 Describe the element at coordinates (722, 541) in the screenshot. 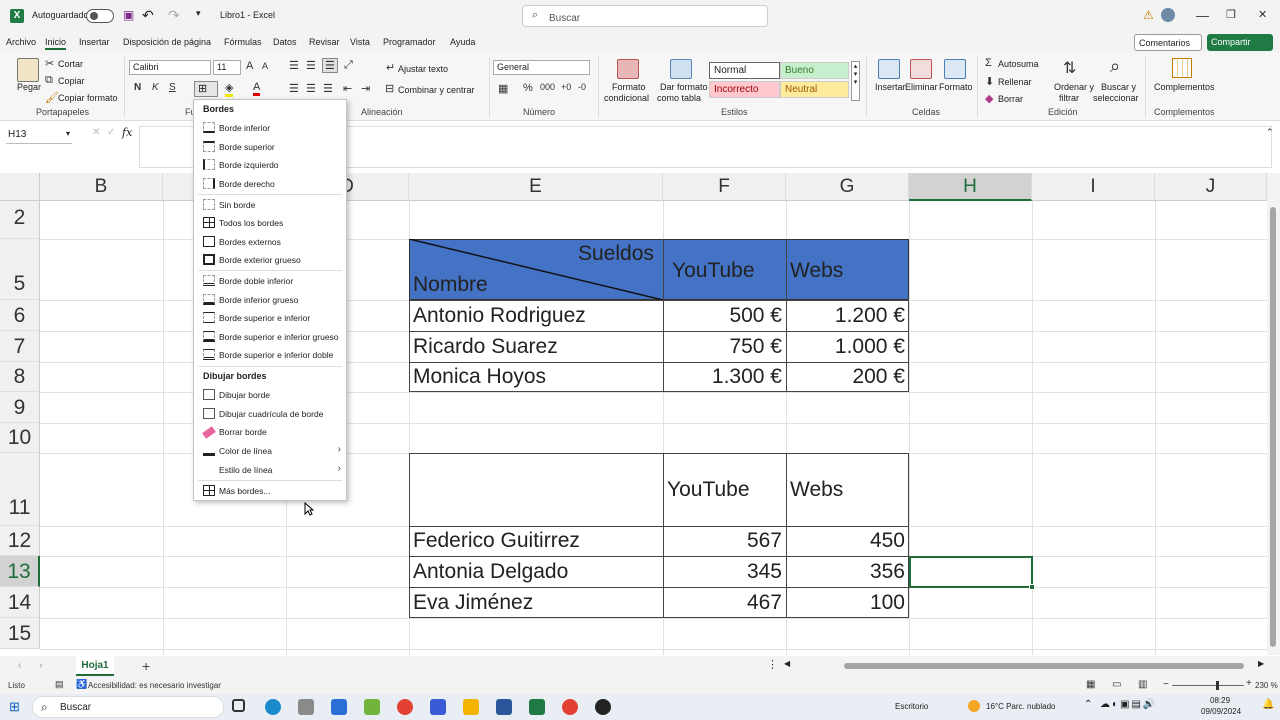

I see `table2-cell-youtube: 567` at that location.